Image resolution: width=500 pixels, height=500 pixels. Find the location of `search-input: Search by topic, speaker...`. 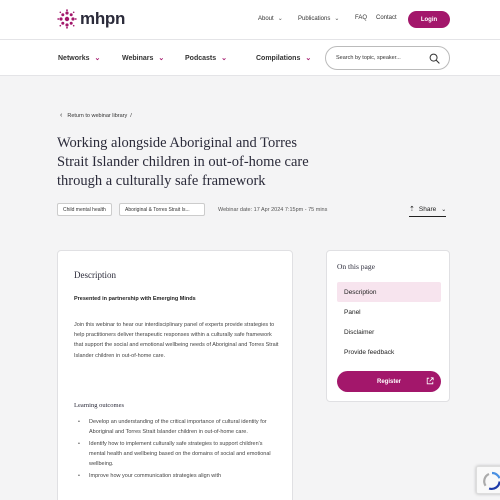

search-input: Search by topic, speaker... is located at coordinates (387, 58).